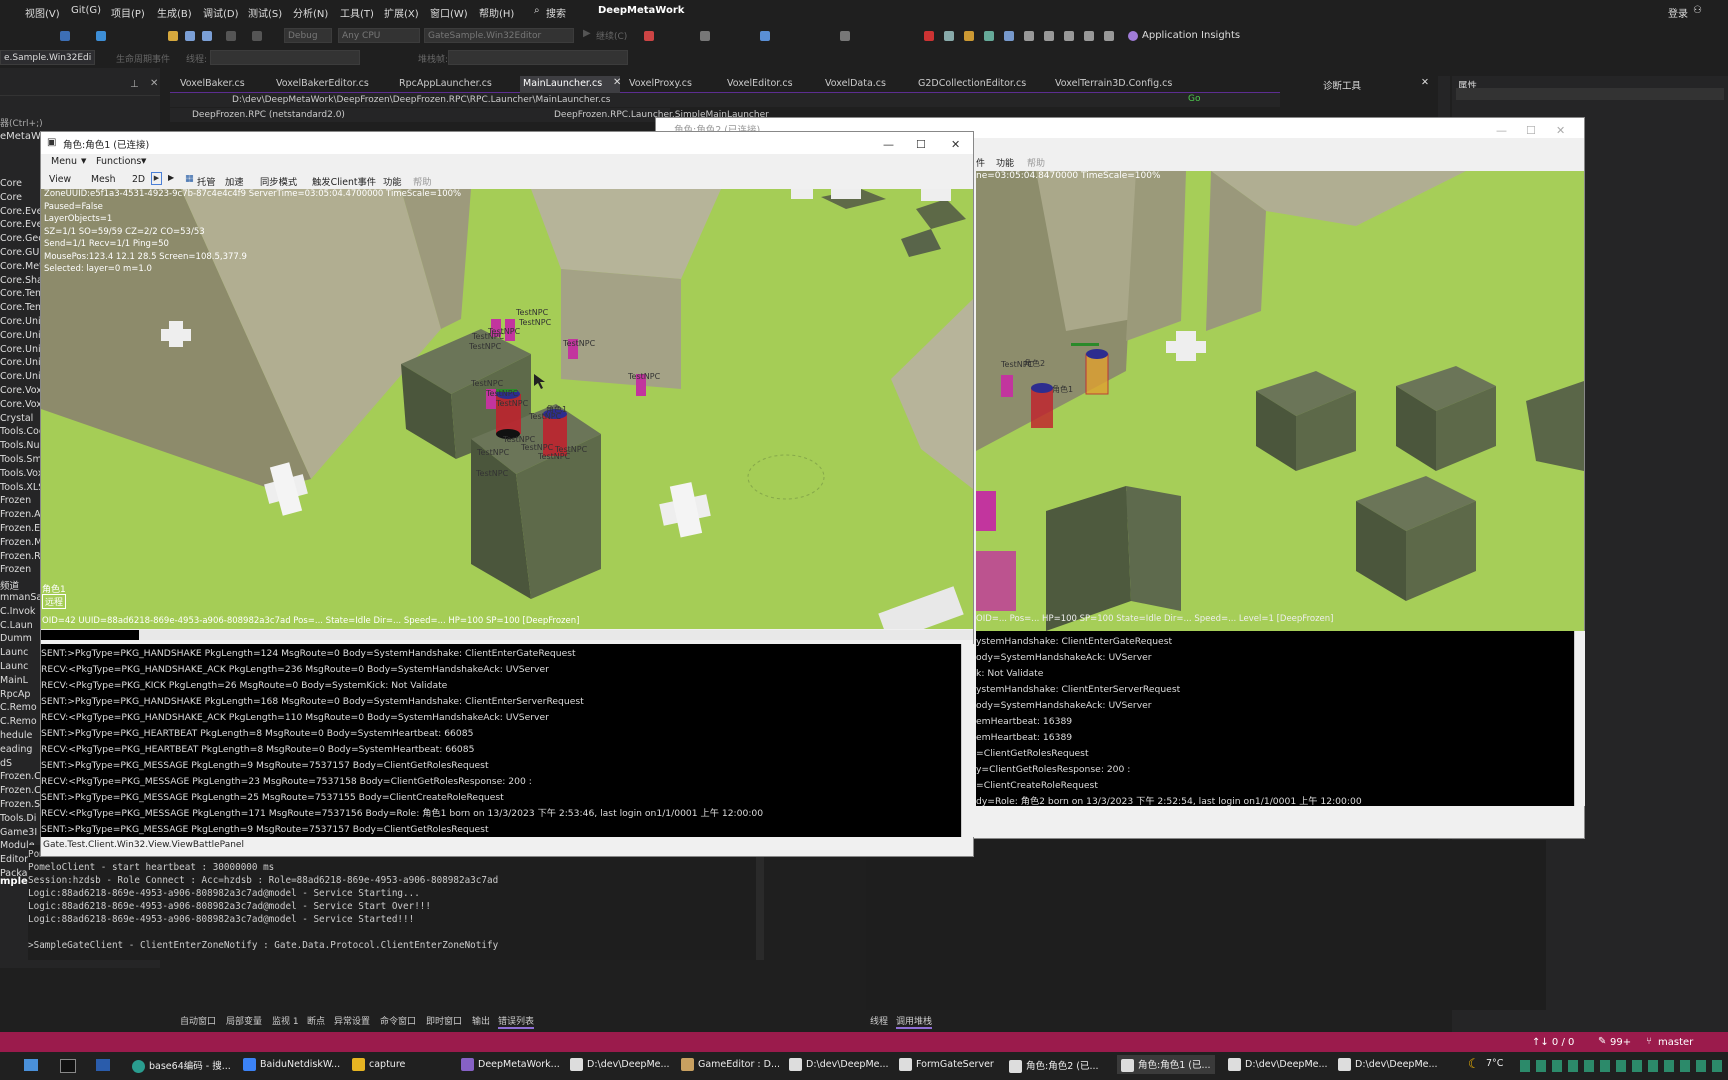 This screenshot has width=1728, height=1080. What do you see at coordinates (18, 818) in the screenshot?
I see `solution-tree-item: Tools.Di` at bounding box center [18, 818].